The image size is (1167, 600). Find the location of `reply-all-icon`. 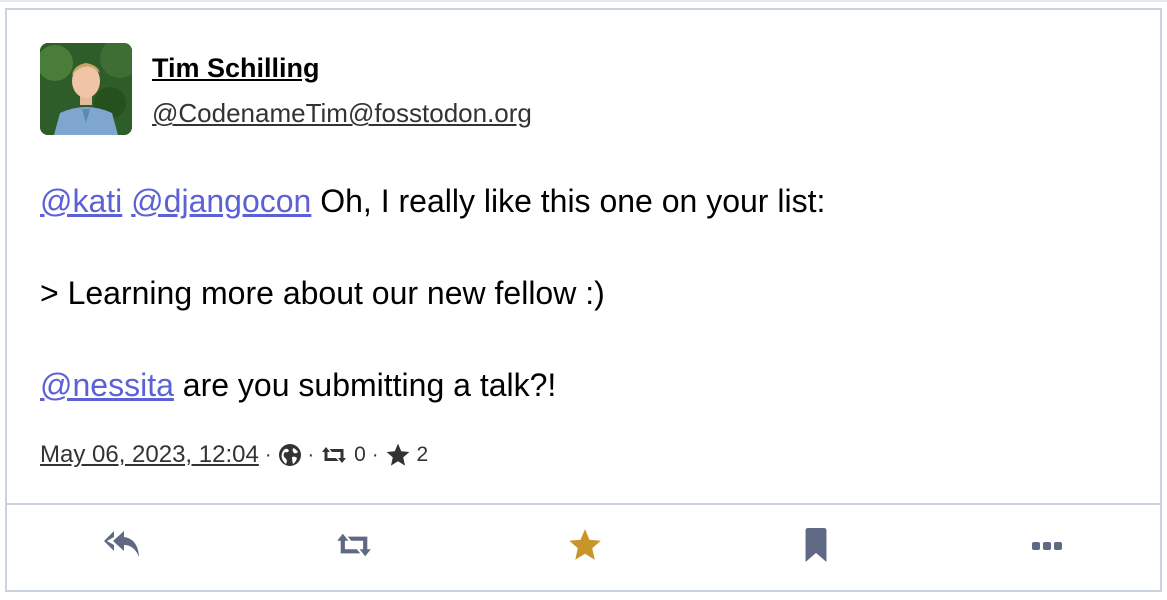

reply-all-icon is located at coordinates (123, 547).